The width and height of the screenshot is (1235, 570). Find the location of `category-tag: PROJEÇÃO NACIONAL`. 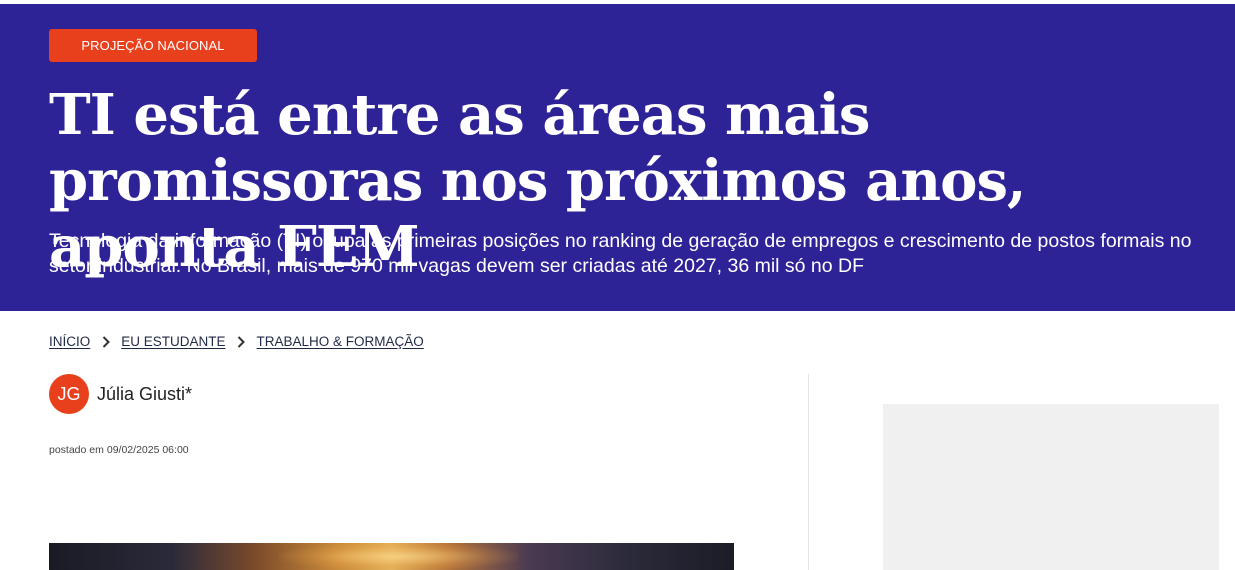

category-tag: PROJEÇÃO NACIONAL is located at coordinates (153, 45).